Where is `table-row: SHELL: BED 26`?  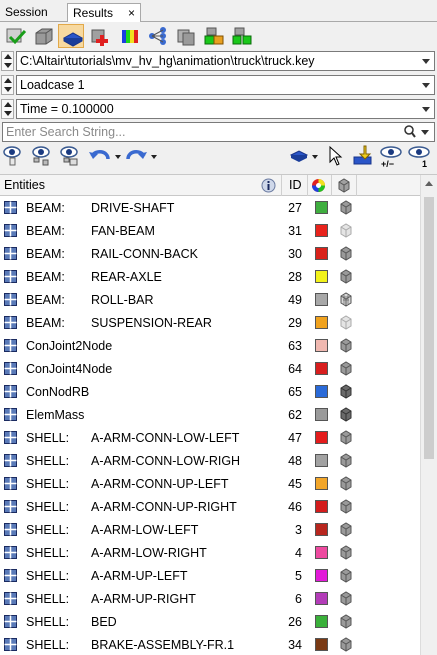
table-row: SHELL: BED 26 is located at coordinates (210, 621).